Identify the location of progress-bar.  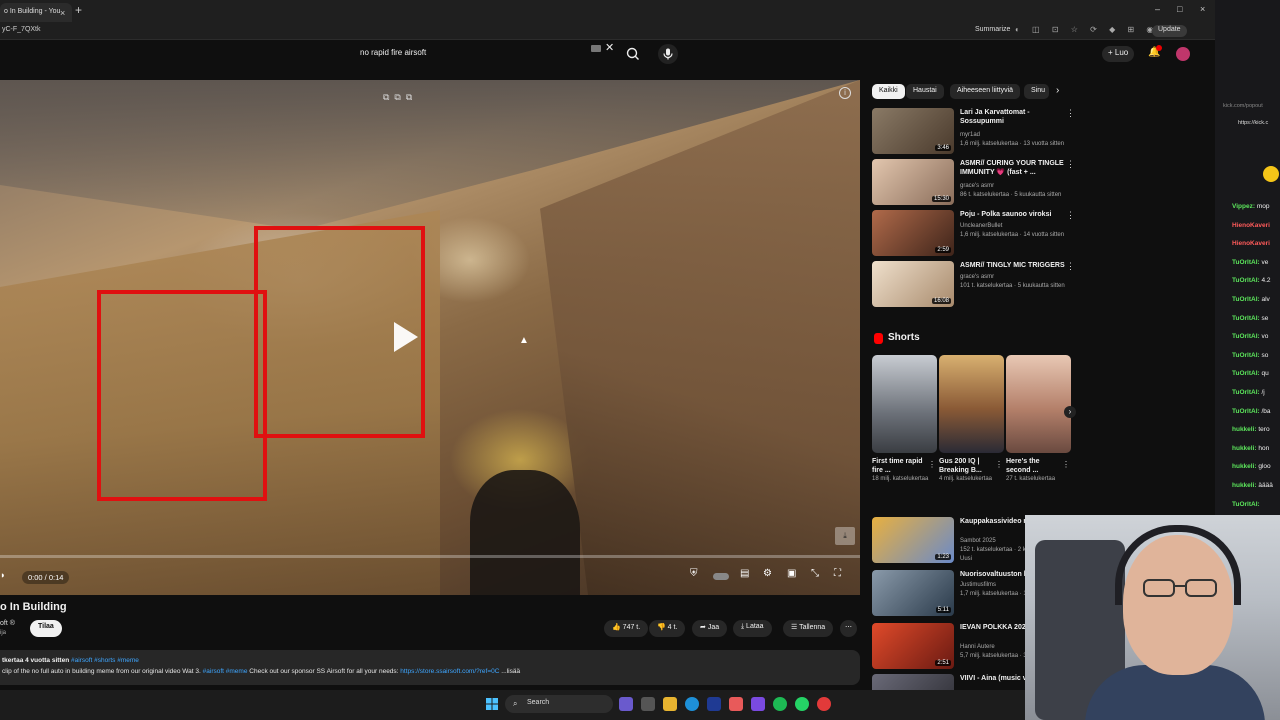
(430, 556).